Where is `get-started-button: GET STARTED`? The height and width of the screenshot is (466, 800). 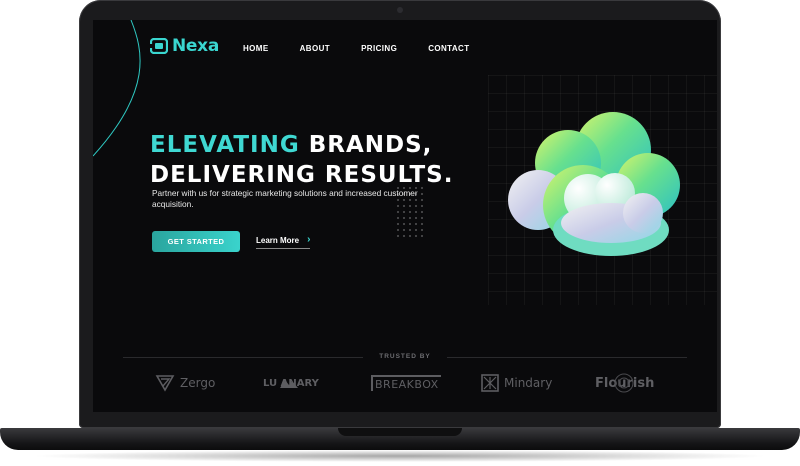
get-started-button: GET STARTED is located at coordinates (196, 241).